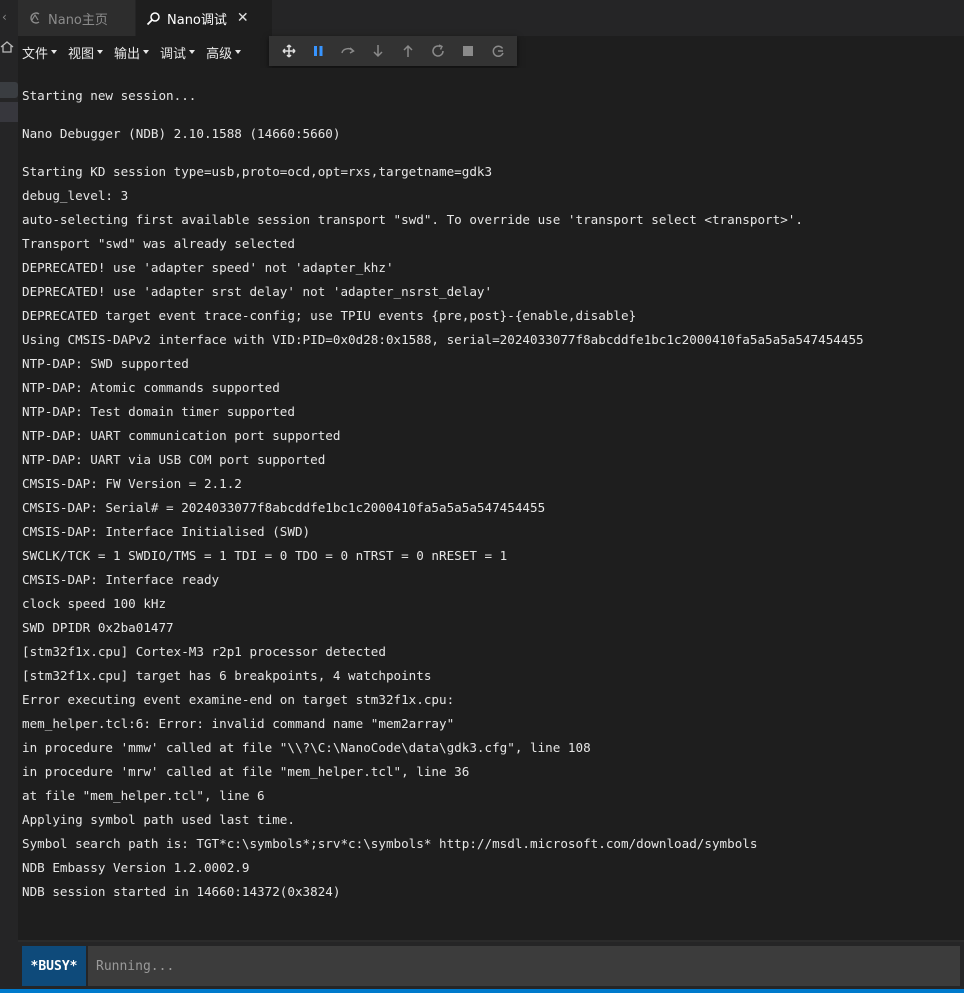 The width and height of the screenshot is (964, 993). Describe the element at coordinates (219, 54) in the screenshot. I see `menu-label: 高级` at that location.